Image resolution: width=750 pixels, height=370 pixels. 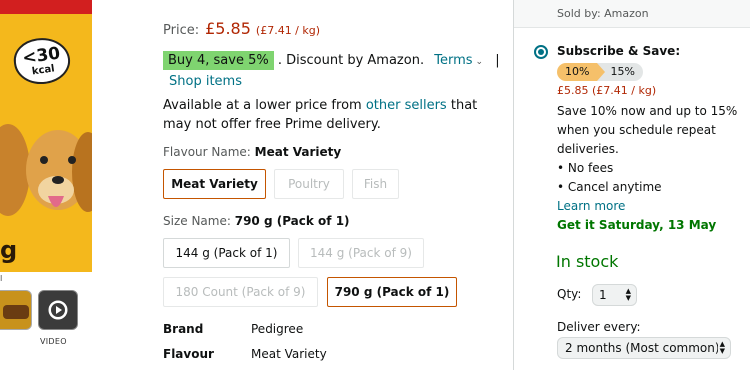 I want to click on subscribe-save-title: Subscribe & Save:, so click(x=619, y=51).